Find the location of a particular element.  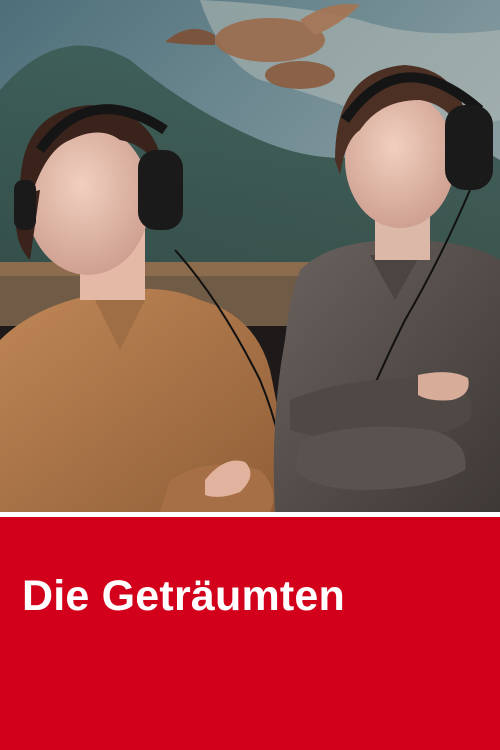

movie-title: Die Geträumten is located at coordinates (183, 596).